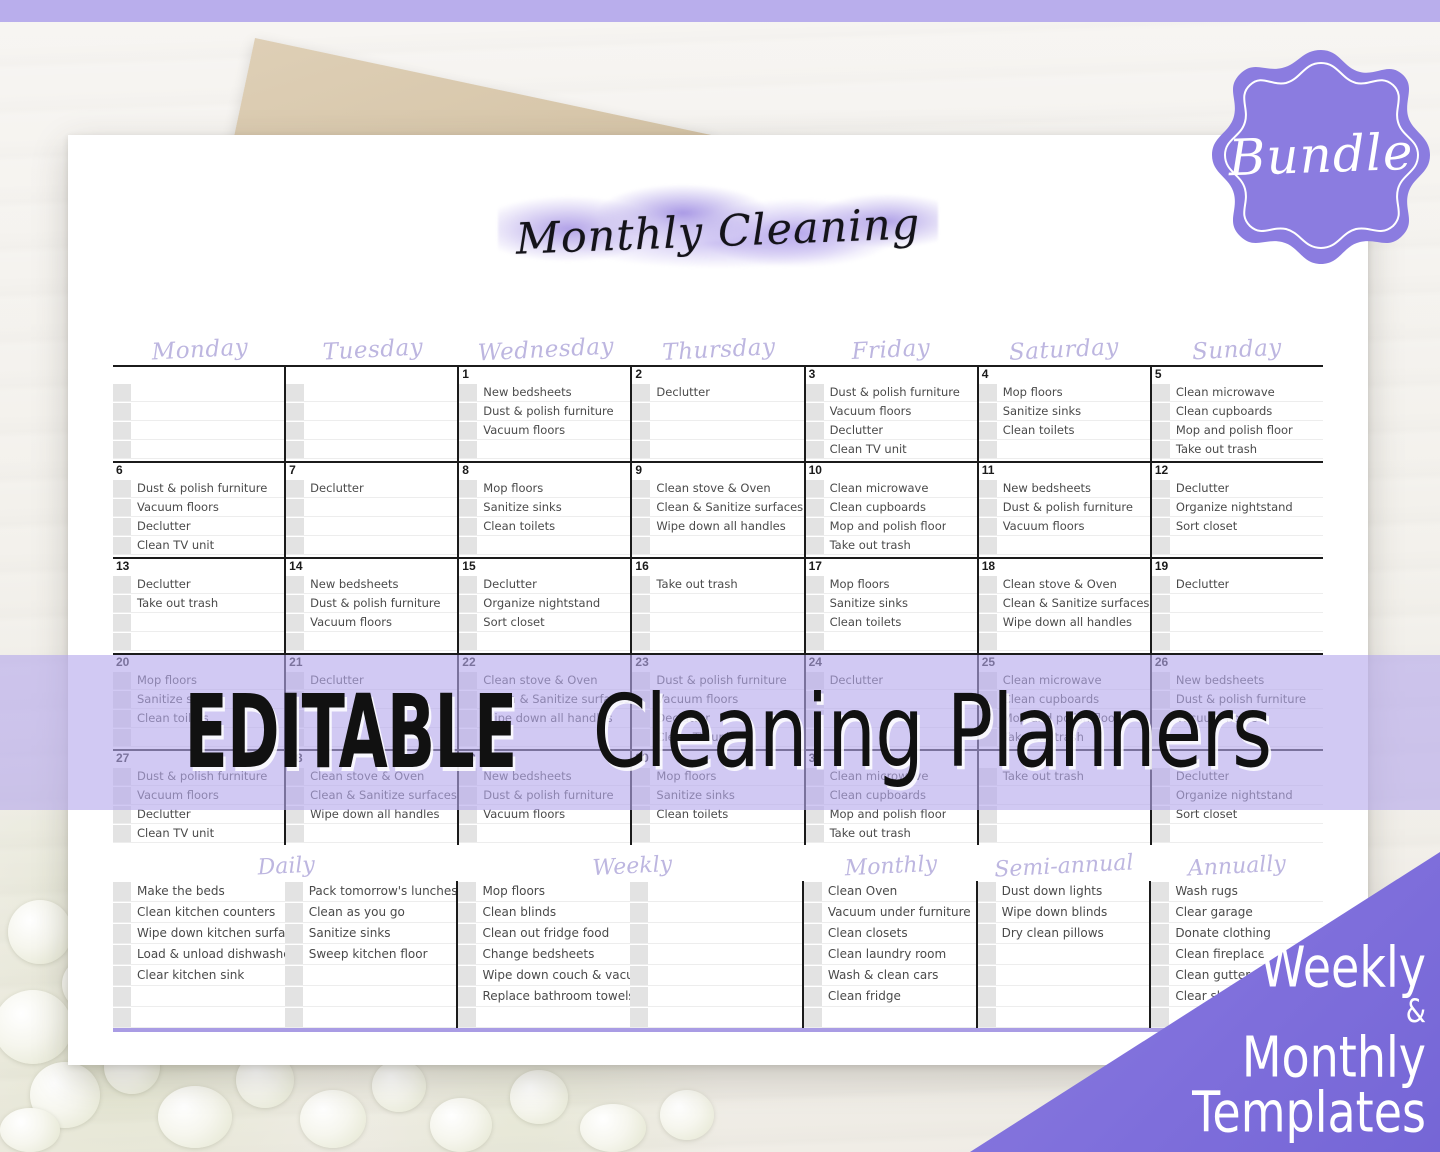 This screenshot has height=1152, width=1440. Describe the element at coordinates (1063, 912) in the screenshot. I see `frequency-task-row: Wipe down blinds` at that location.